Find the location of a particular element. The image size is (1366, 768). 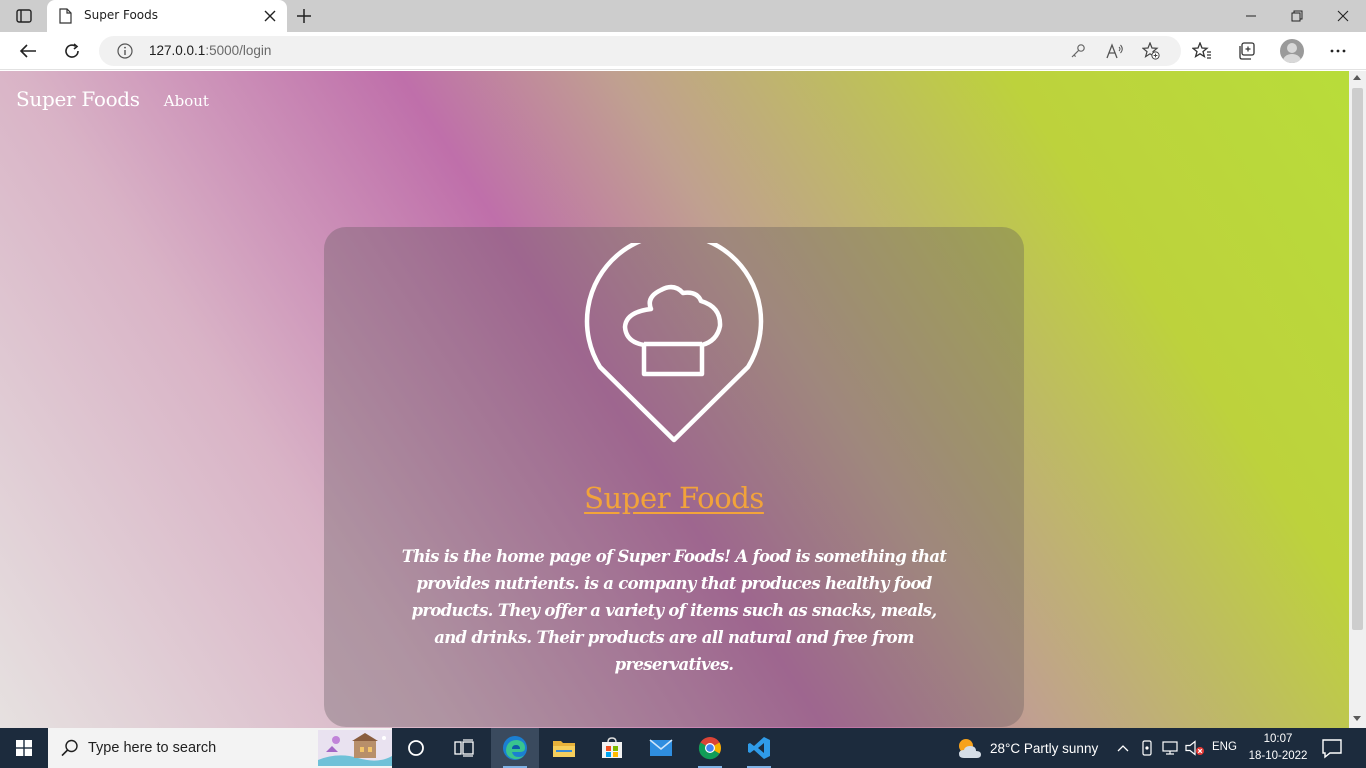

scroll-up-arrow-icon is located at coordinates (1357, 77).